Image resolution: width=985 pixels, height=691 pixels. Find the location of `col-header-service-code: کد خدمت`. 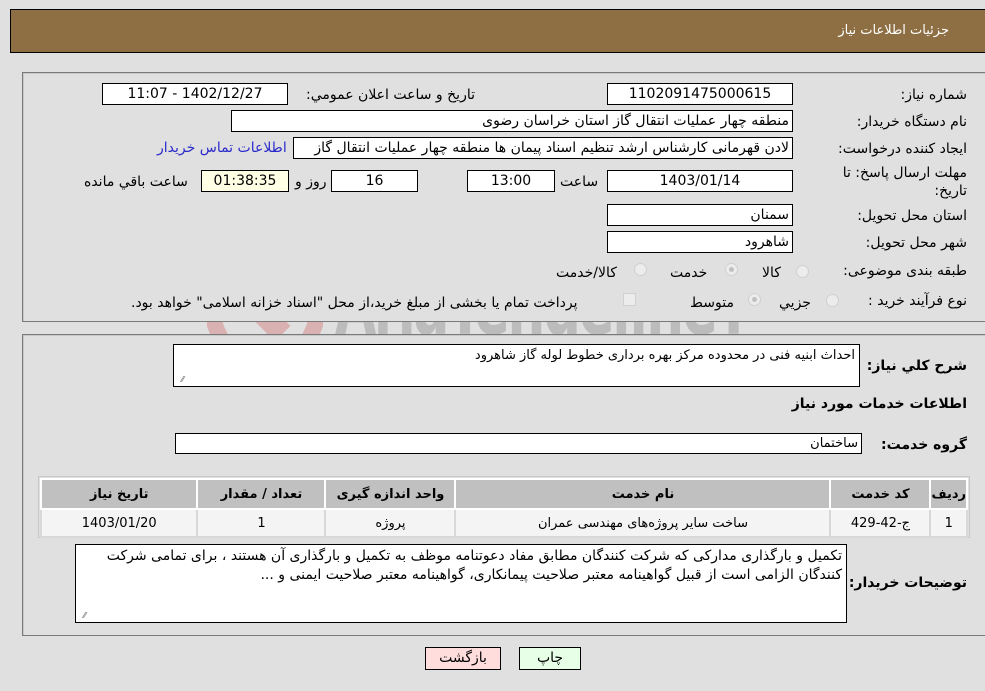

col-header-service-code: کد خدمت is located at coordinates (880, 494).